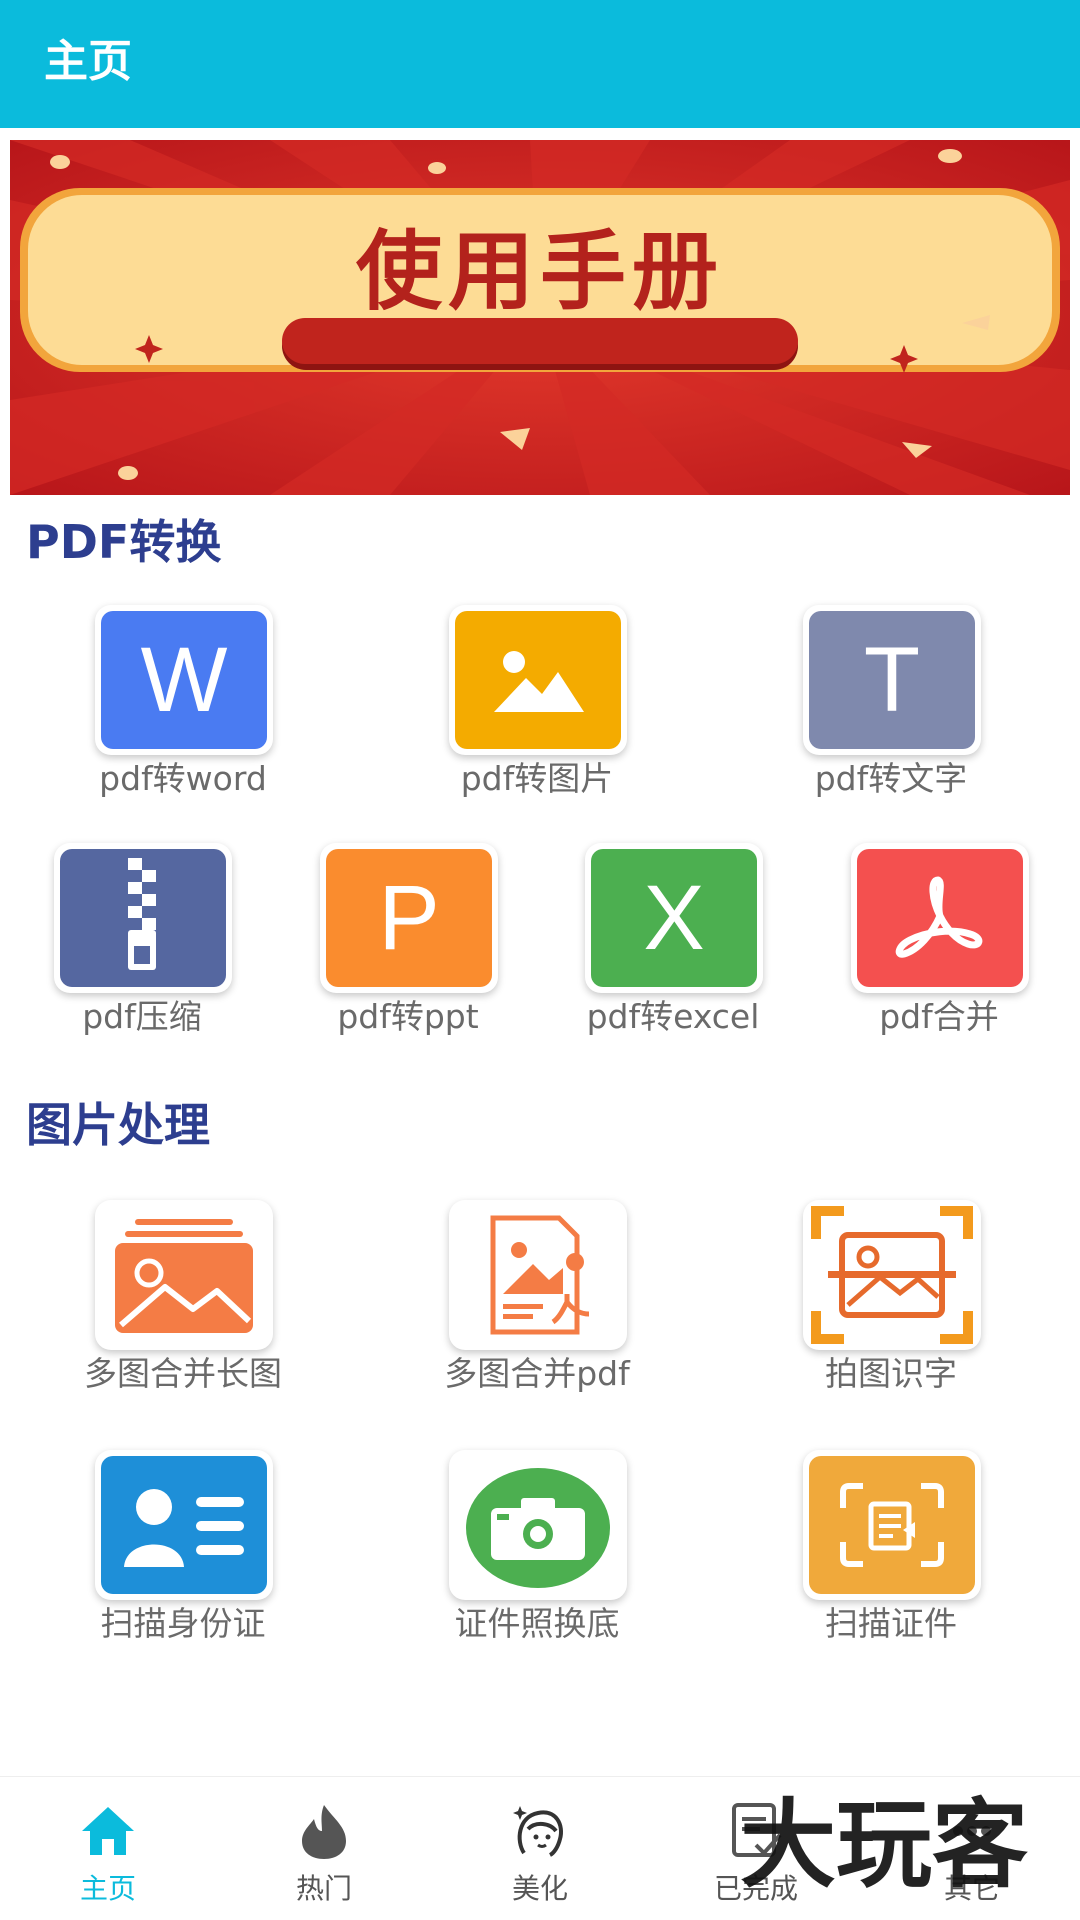 The width and height of the screenshot is (1080, 1920). I want to click on pdf-to-word-icon-frame: W, so click(184, 680).